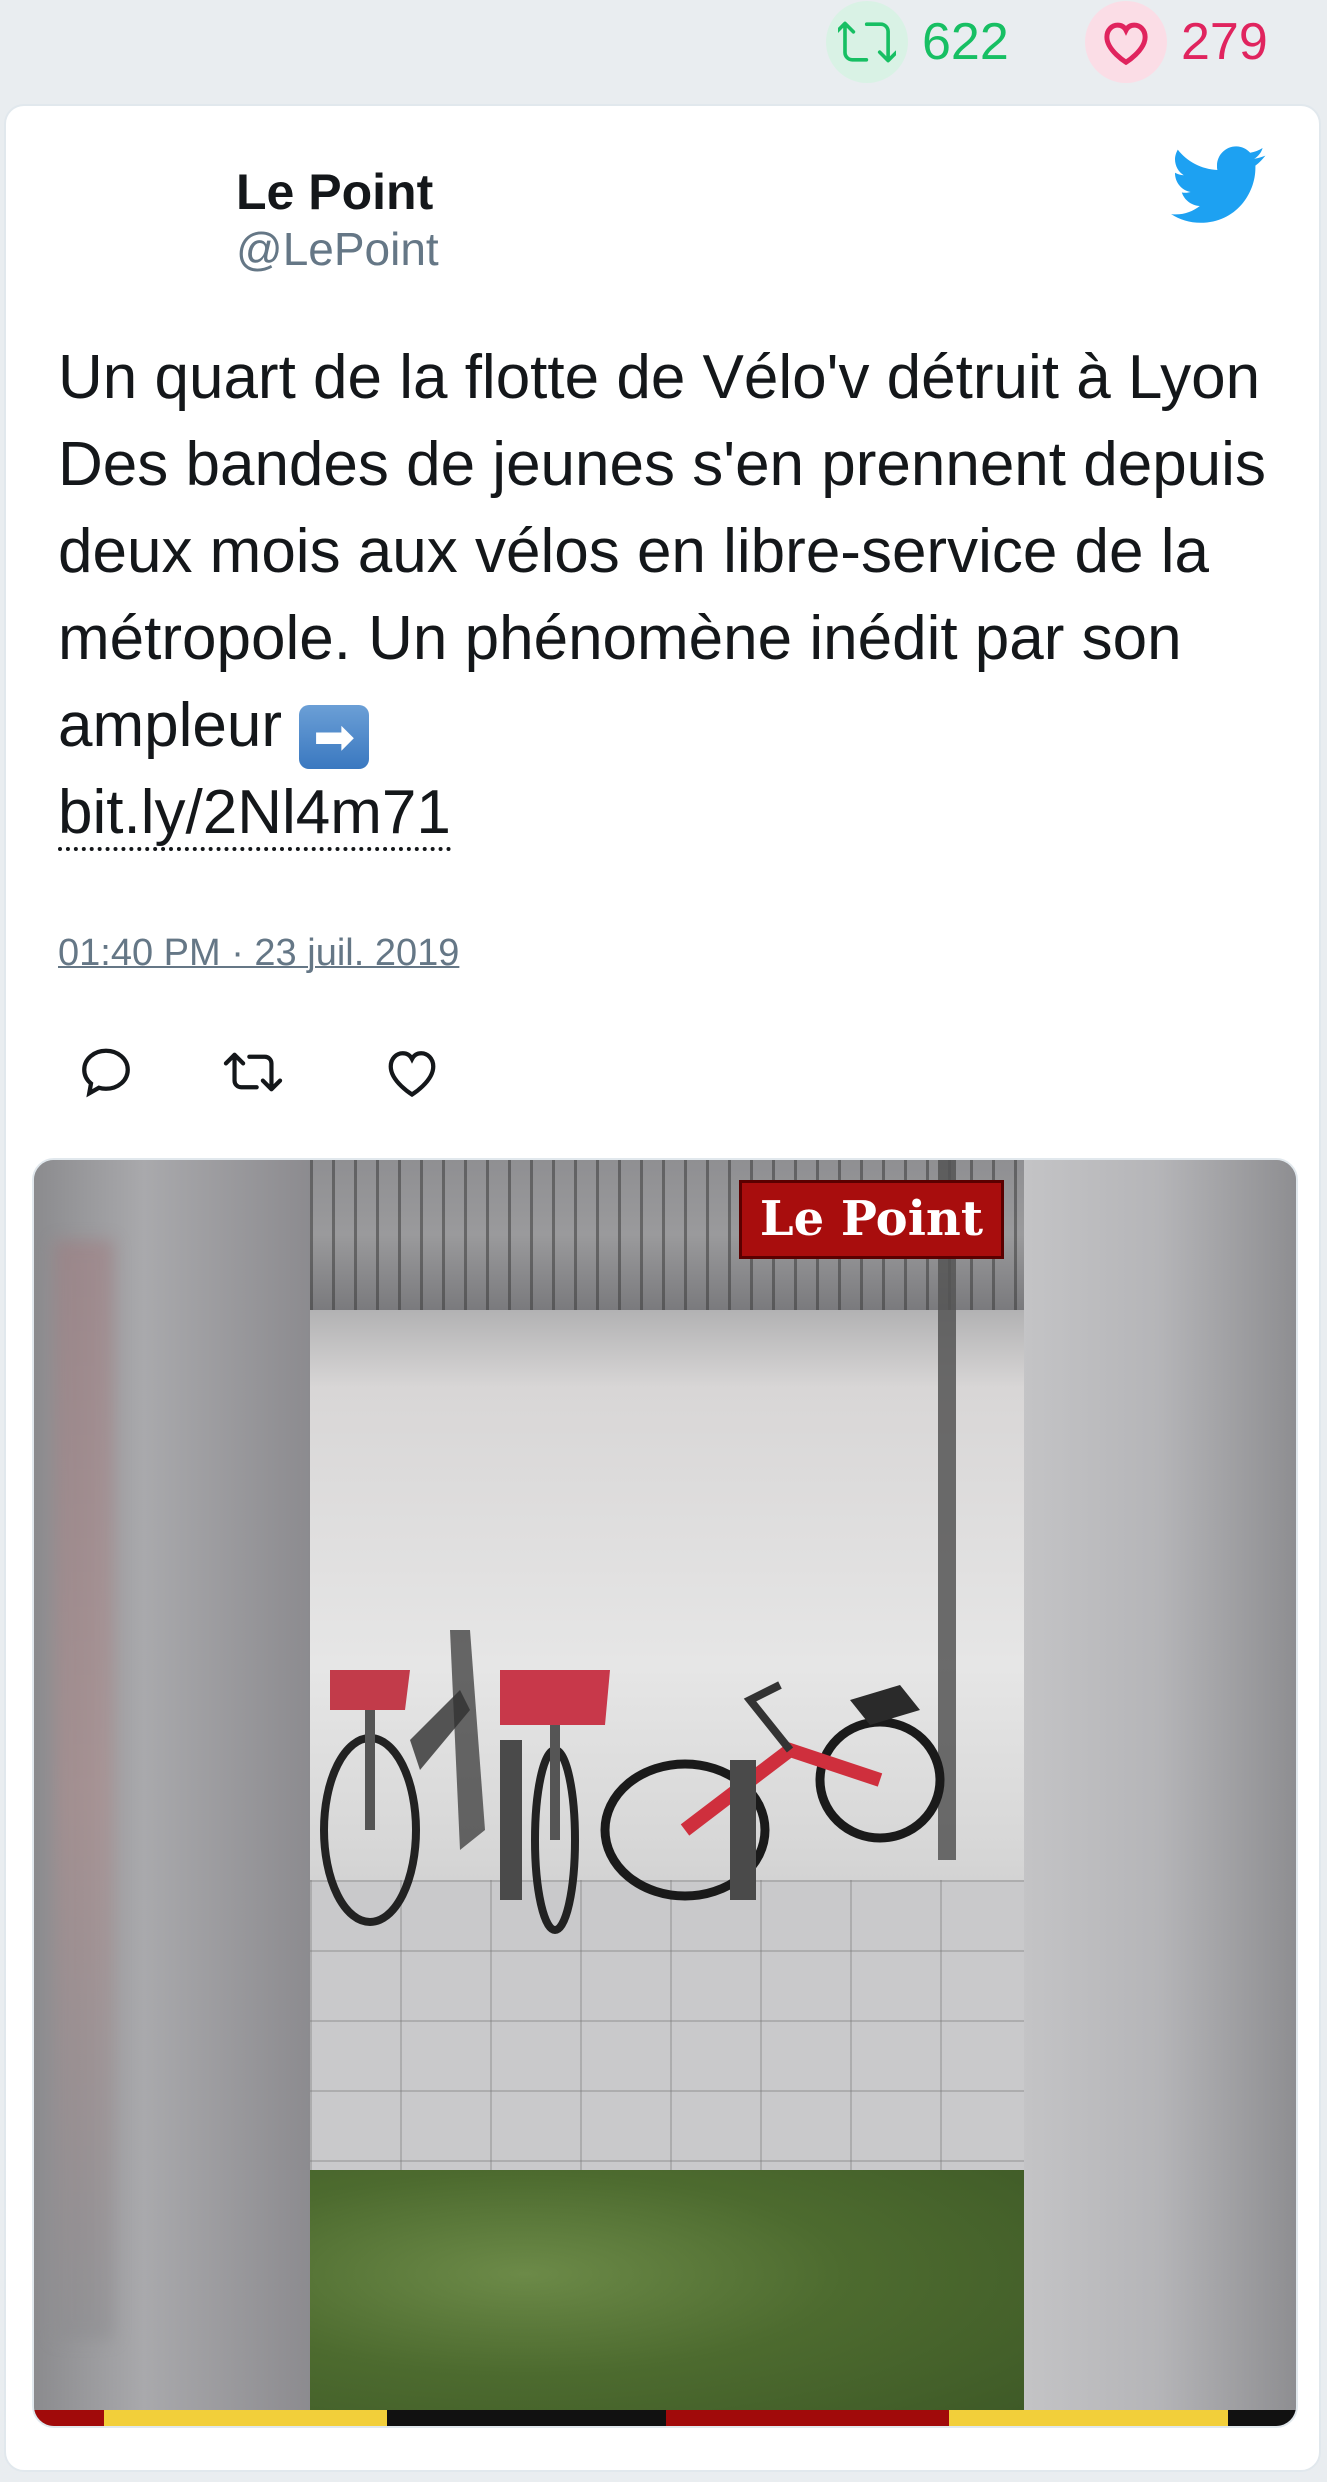 The height and width of the screenshot is (2482, 1327). I want to click on author-name: Le Point, so click(337, 192).